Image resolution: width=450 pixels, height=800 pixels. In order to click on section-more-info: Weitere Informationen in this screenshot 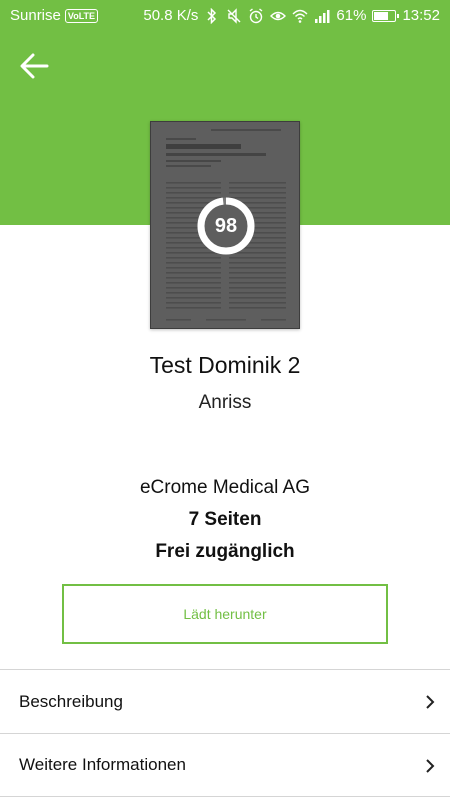, I will do `click(225, 765)`.